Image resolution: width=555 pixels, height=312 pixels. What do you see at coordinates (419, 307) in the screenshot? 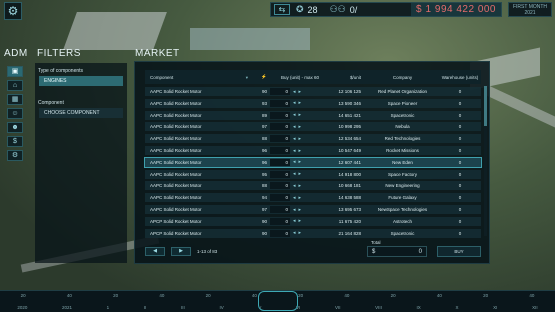
I see `timeline-month: IX` at bounding box center [419, 307].